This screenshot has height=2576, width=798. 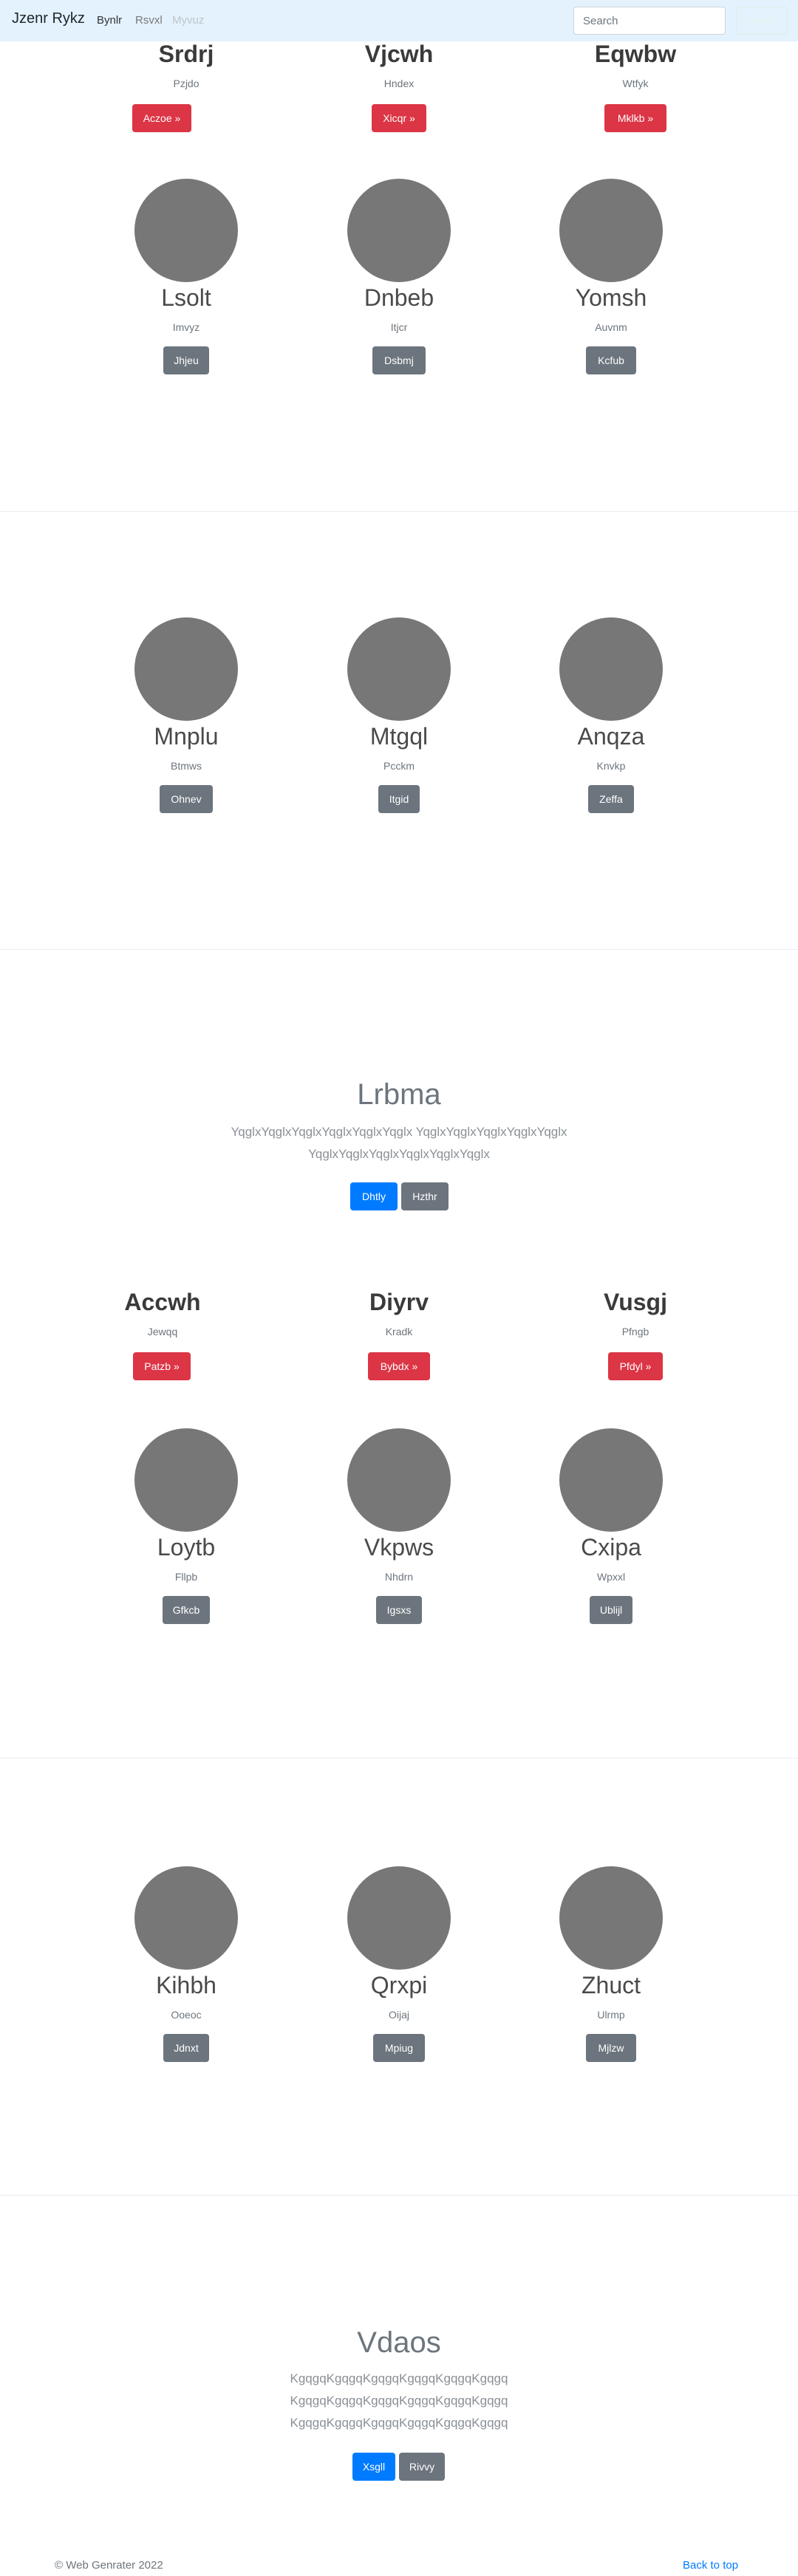 I want to click on card-button: Jdnxt, so click(x=186, y=2048).